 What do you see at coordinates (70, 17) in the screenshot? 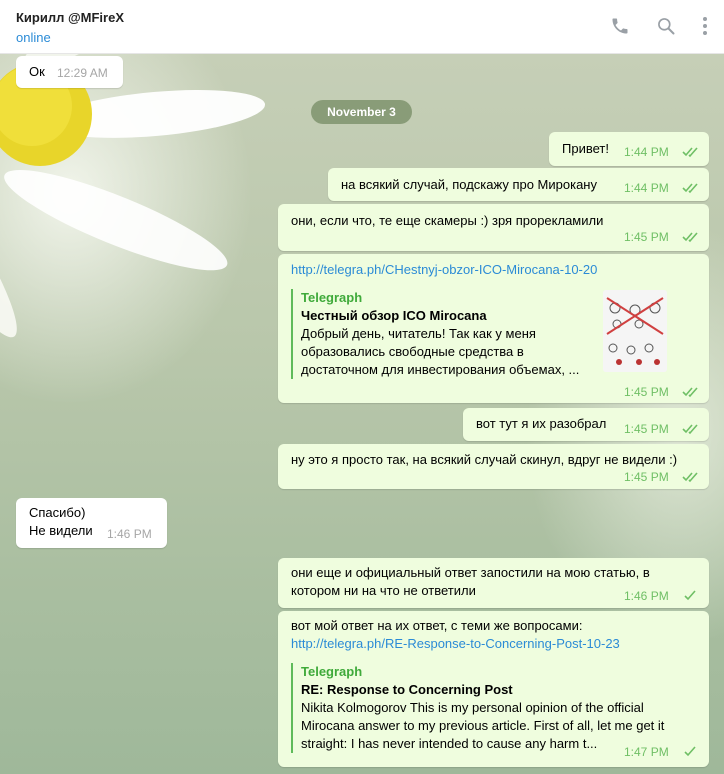
I see `contact-name: Кирилл @MFireX` at bounding box center [70, 17].